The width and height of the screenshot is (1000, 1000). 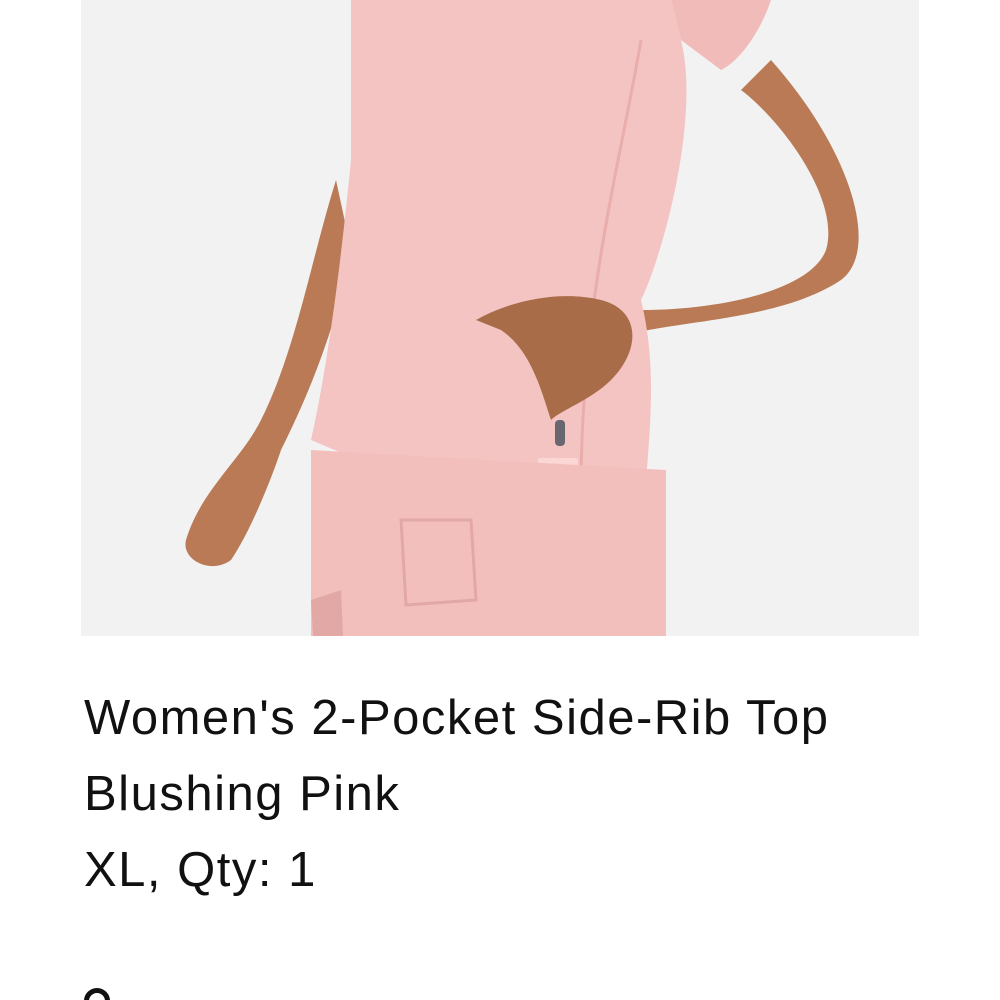 What do you see at coordinates (200, 870) in the screenshot?
I see `product-size-qty: XL, Qty: 1` at bounding box center [200, 870].